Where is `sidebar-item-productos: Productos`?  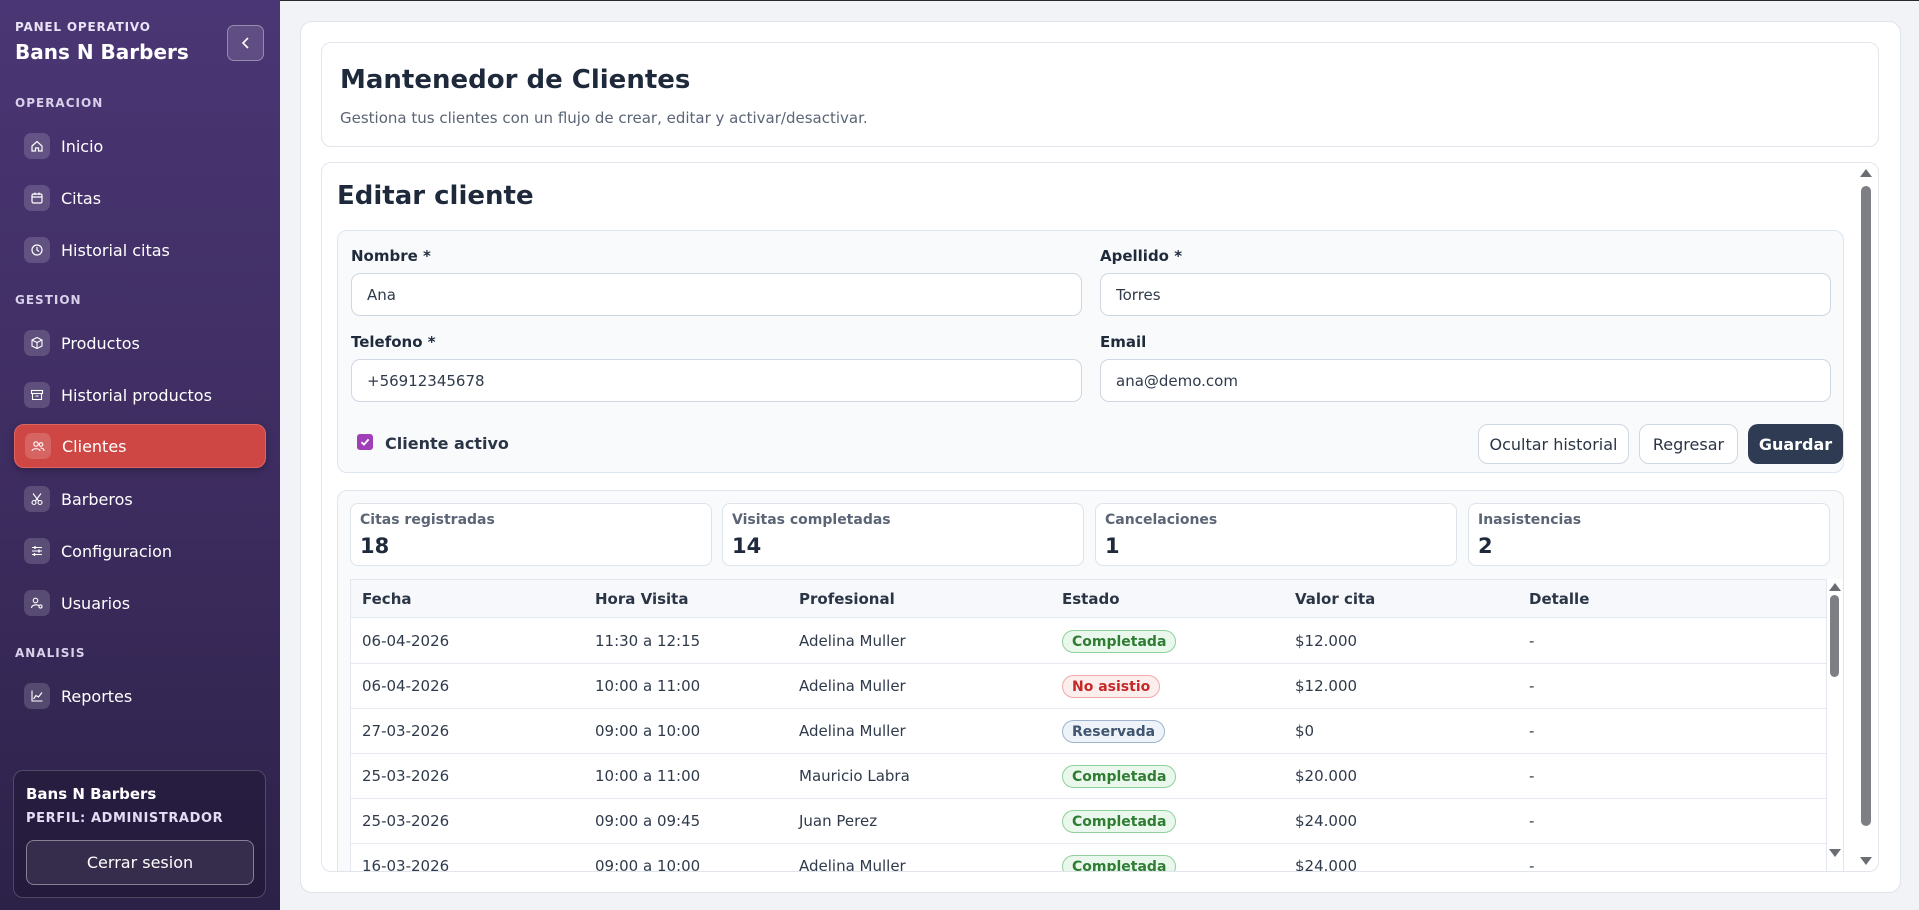 sidebar-item-productos: Productos is located at coordinates (140, 343).